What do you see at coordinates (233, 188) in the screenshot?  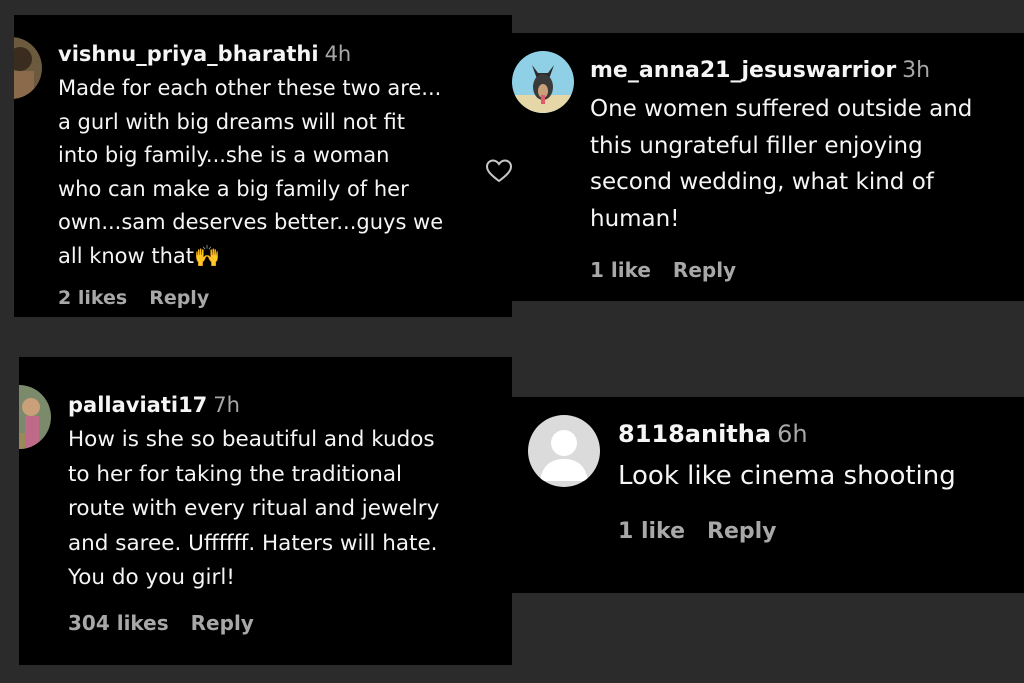 I see `comment-line: who can make a big family of her` at bounding box center [233, 188].